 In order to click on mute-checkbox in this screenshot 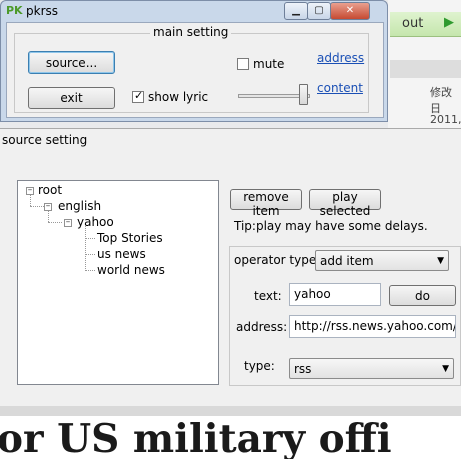, I will do `click(243, 64)`.